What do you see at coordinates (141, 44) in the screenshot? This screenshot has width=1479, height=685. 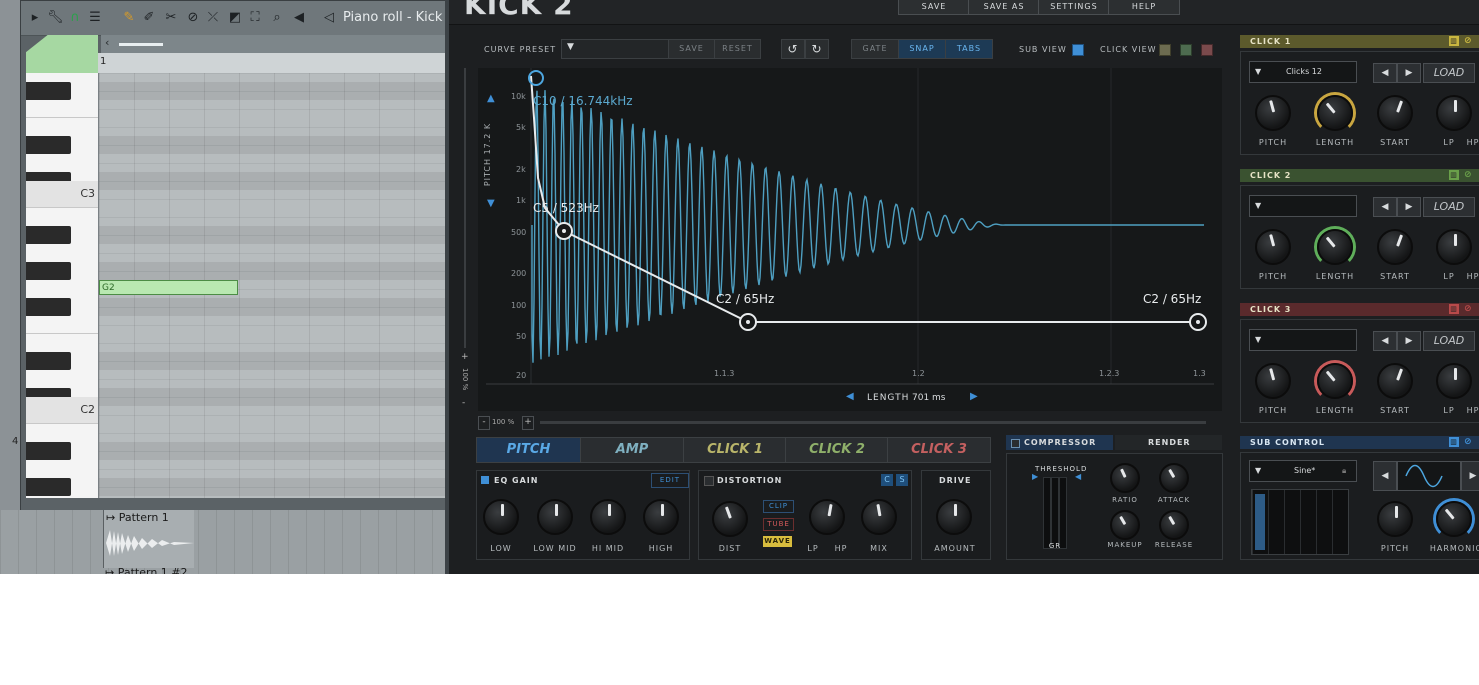 I see `scroll-thumb` at bounding box center [141, 44].